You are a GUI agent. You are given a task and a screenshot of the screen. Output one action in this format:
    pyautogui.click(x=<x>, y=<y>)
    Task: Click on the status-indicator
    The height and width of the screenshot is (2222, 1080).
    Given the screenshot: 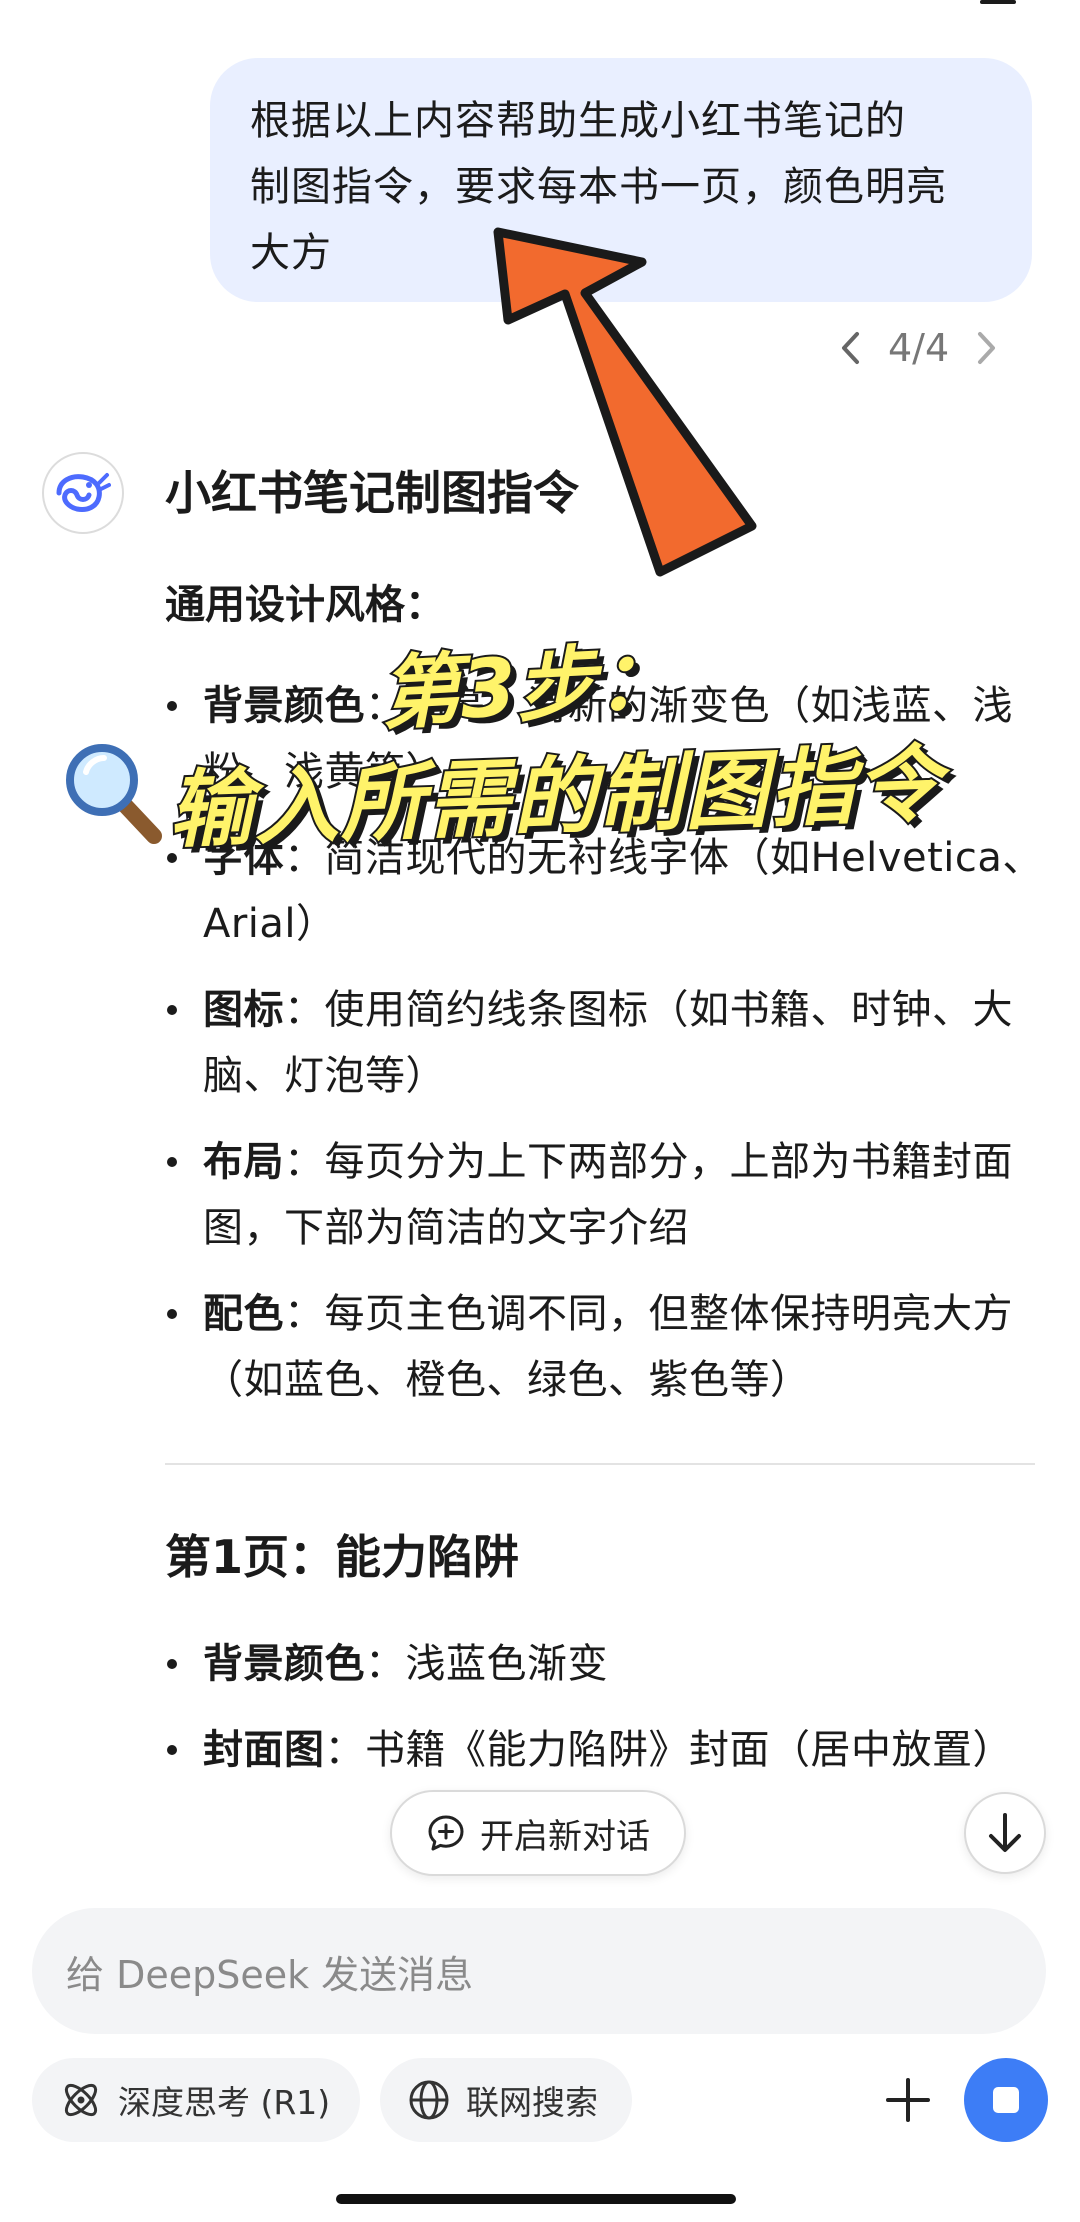 What is the action you would take?
    pyautogui.click(x=998, y=2)
    